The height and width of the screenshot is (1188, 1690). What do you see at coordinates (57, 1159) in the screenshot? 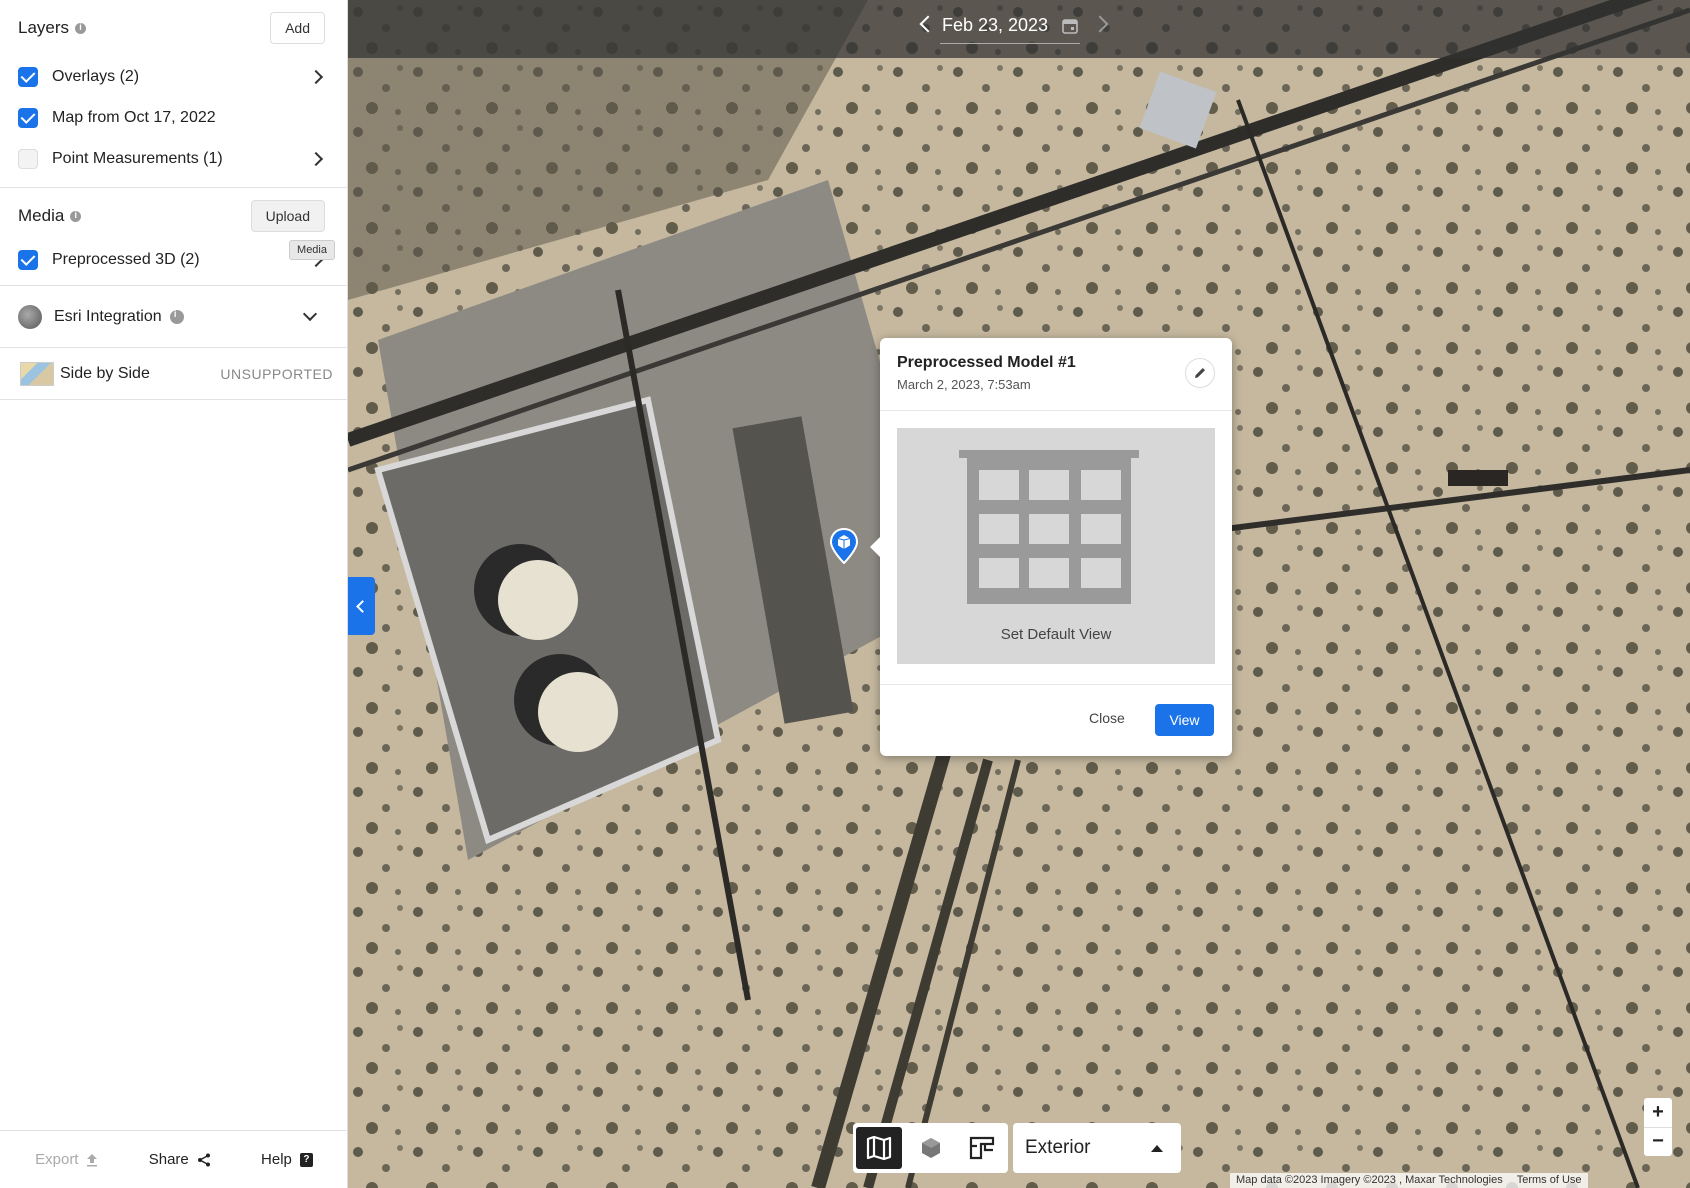
I see `export-label: Export` at bounding box center [57, 1159].